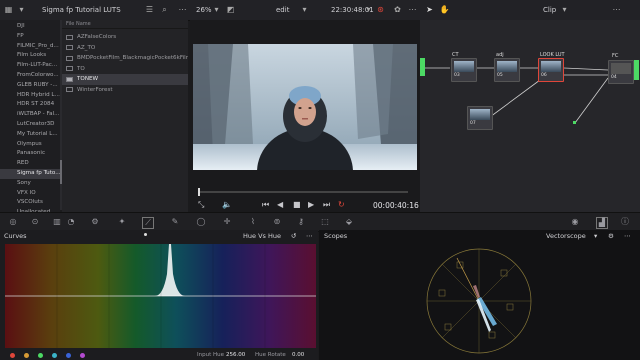 The width and height of the screenshot is (640, 360). What do you see at coordinates (549, 10) in the screenshot?
I see `node-mode-dropdown: Clip` at bounding box center [549, 10].